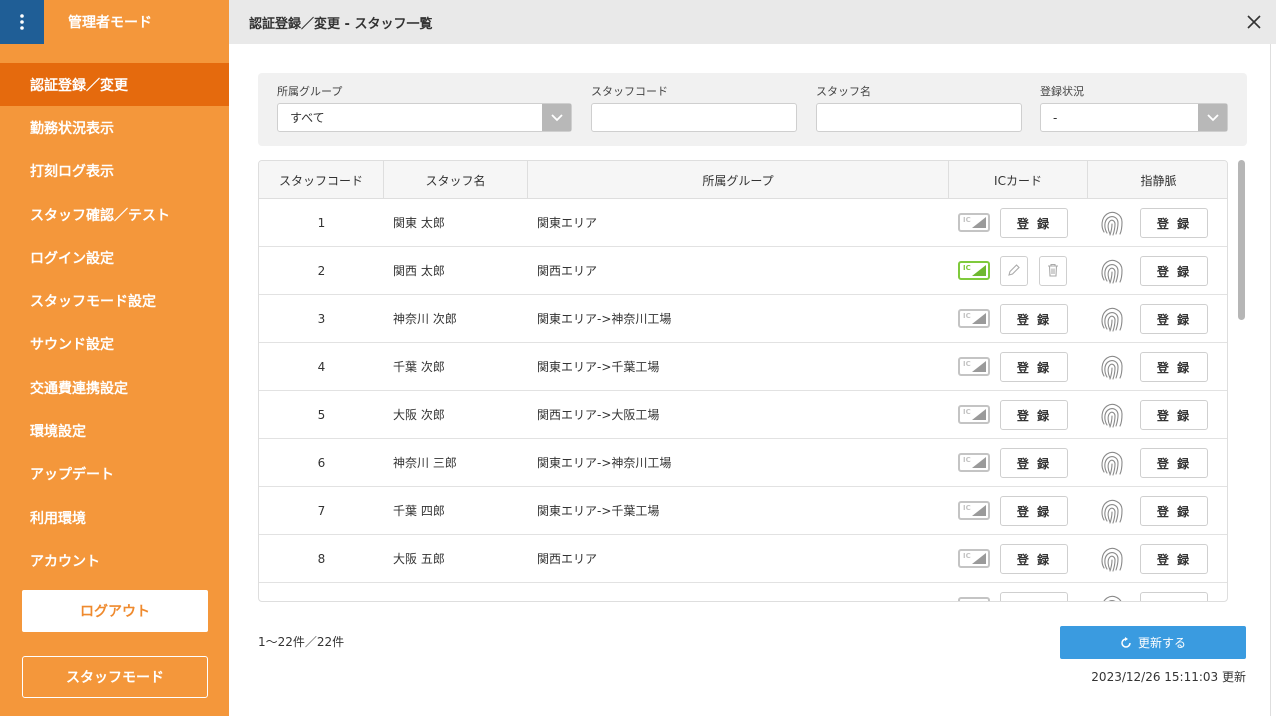 The width and height of the screenshot is (1276, 716). What do you see at coordinates (456, 180) in the screenshot?
I see `column-header-staff-name: スタッフ名` at bounding box center [456, 180].